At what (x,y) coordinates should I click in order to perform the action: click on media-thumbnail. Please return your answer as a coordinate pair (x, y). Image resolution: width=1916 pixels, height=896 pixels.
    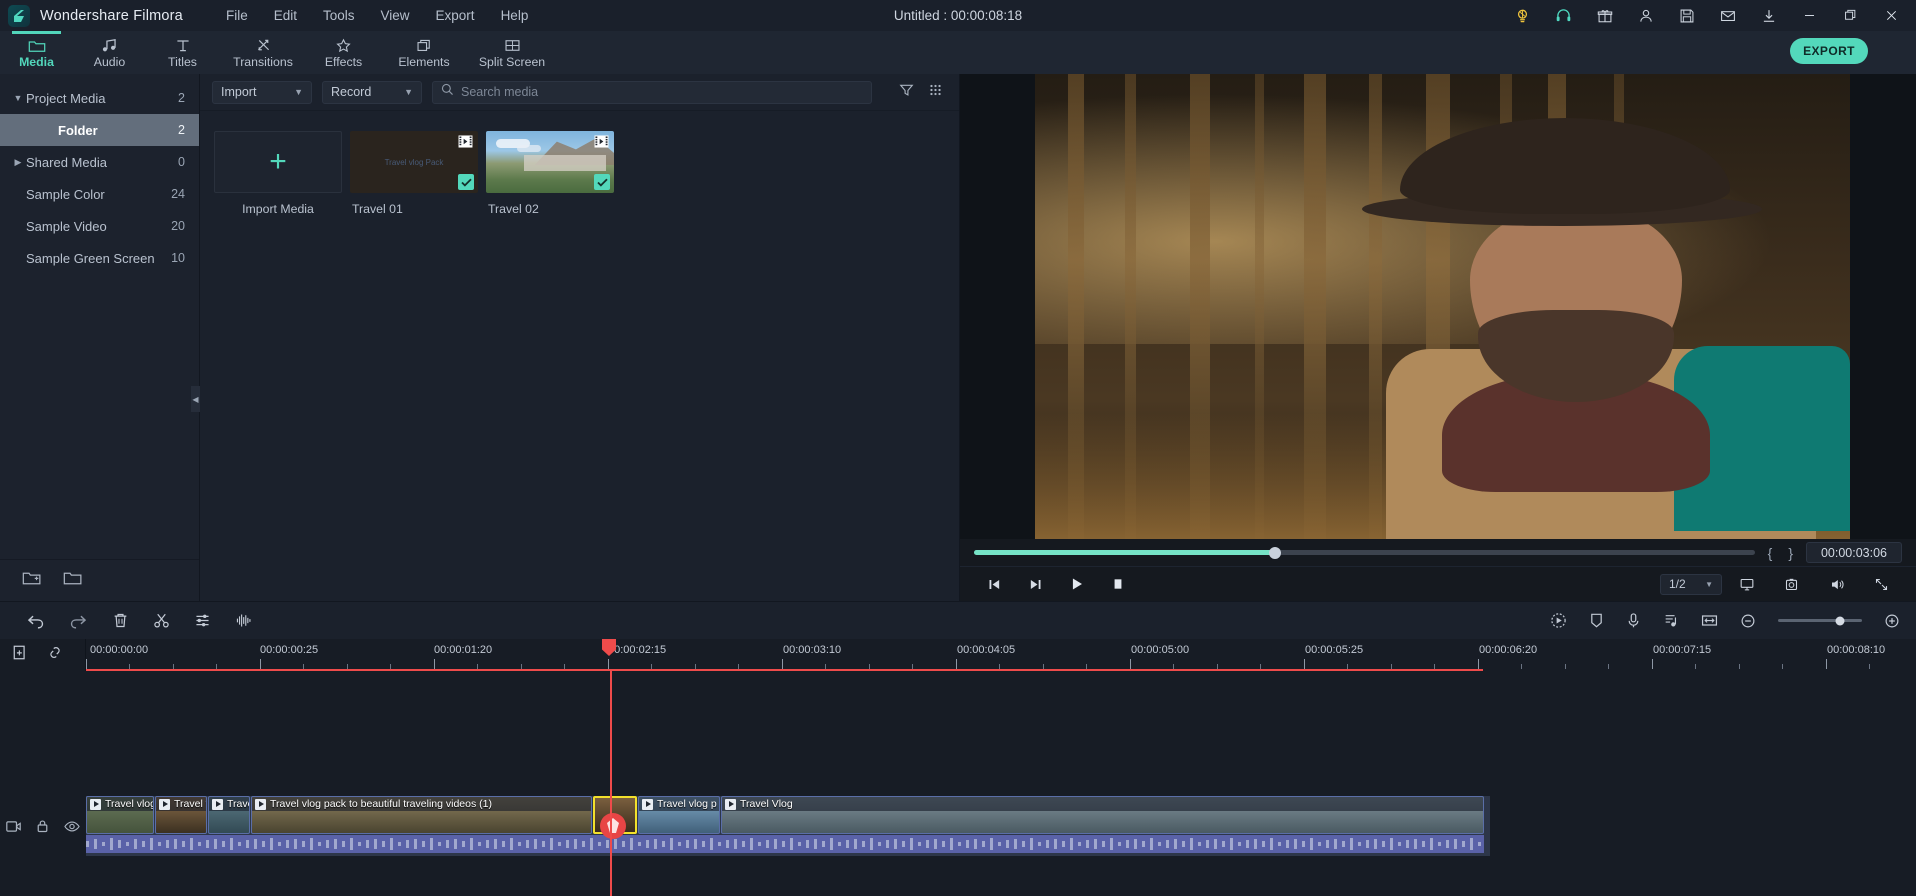
    Looking at the image, I should click on (550, 162).